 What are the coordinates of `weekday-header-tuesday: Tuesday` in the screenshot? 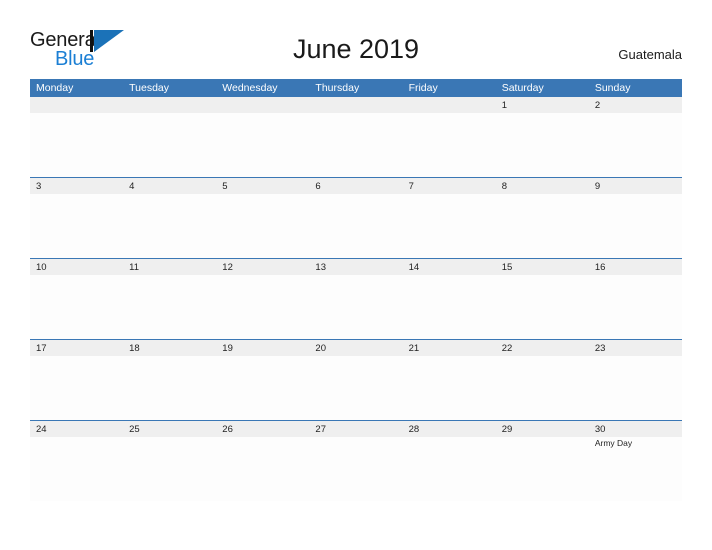 It's located at (149, 88).